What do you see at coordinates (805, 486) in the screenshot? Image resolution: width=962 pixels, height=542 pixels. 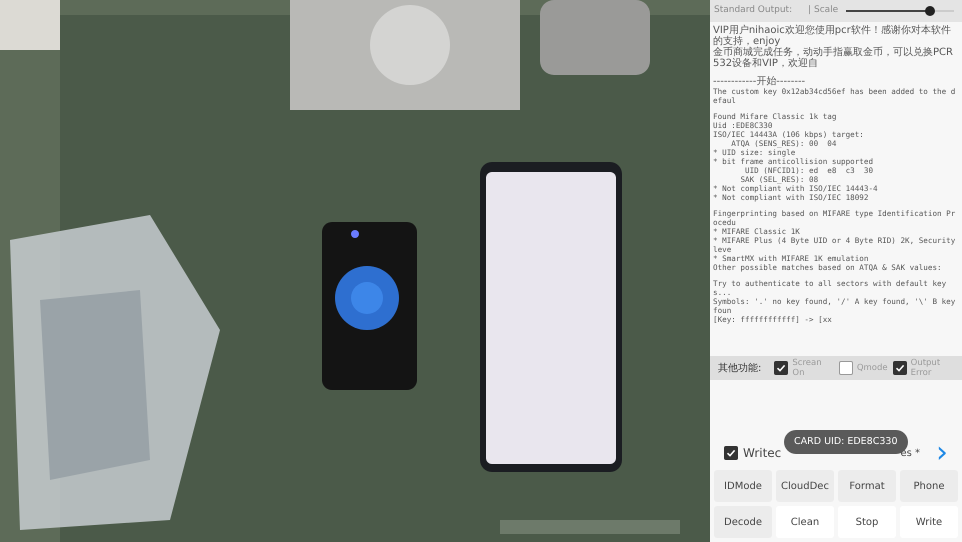 I see `action-button: CloudDec` at bounding box center [805, 486].